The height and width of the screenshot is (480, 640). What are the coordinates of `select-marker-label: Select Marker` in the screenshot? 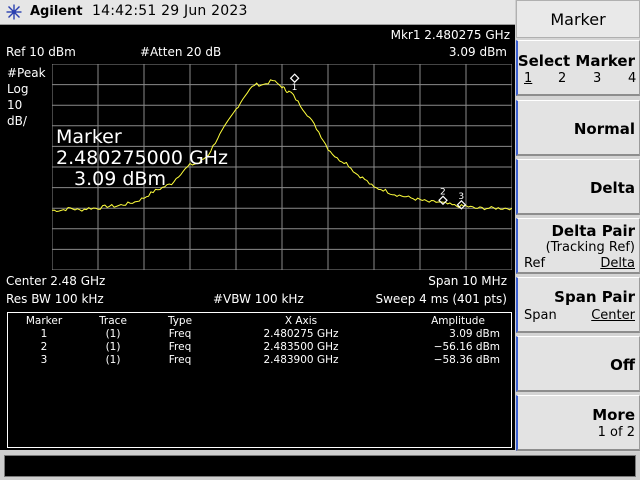 It's located at (576, 61).